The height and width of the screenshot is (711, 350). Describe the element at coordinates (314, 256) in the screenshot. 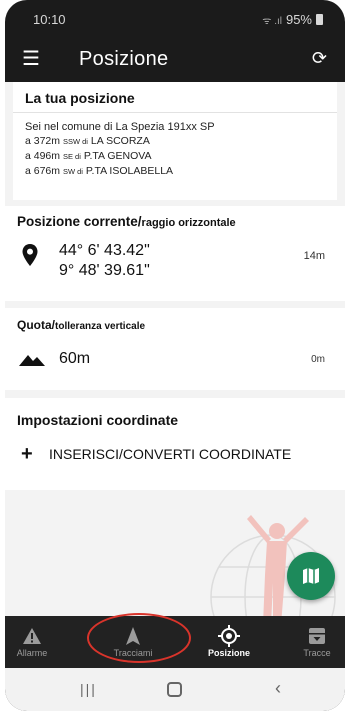

I see `horizontal-radius-value: 14m` at that location.